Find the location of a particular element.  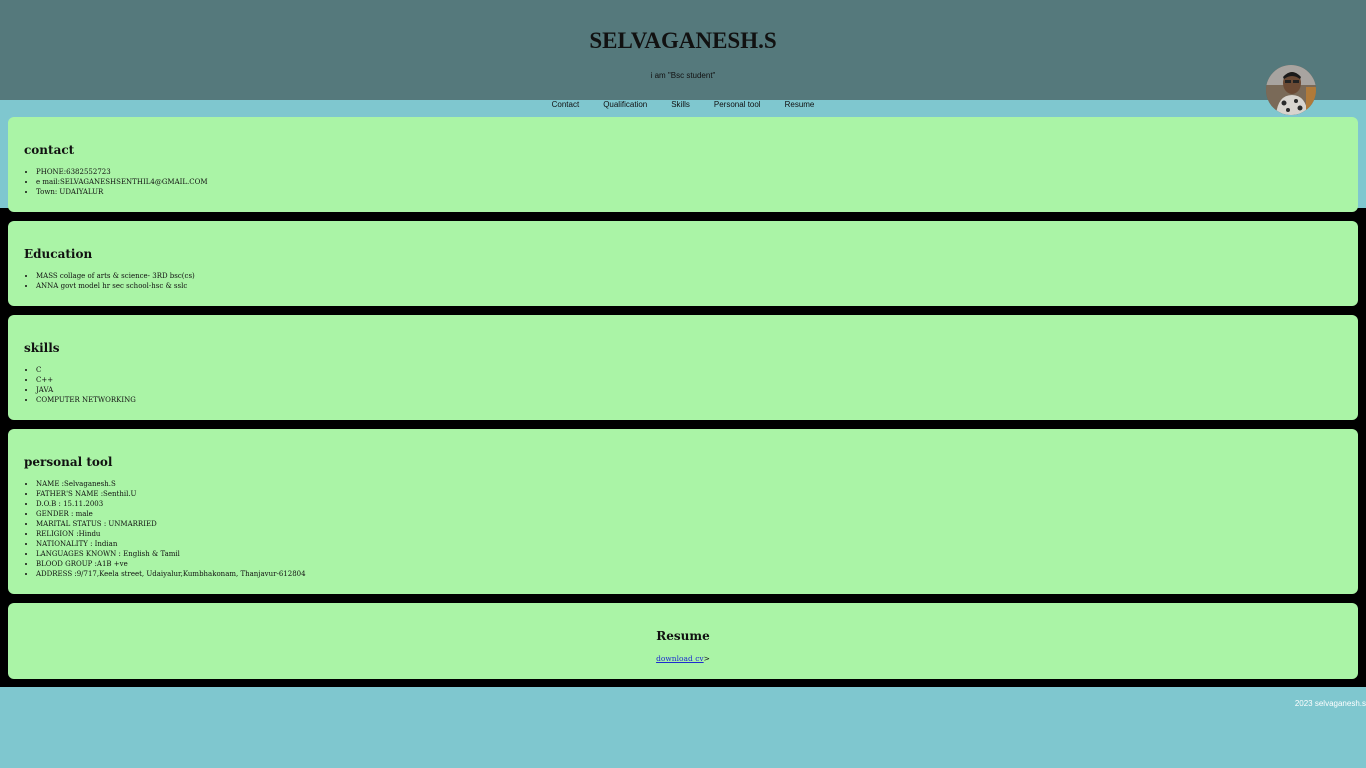

list-item: LANGUAGES KNOWN : English & Tamil is located at coordinates (171, 554).